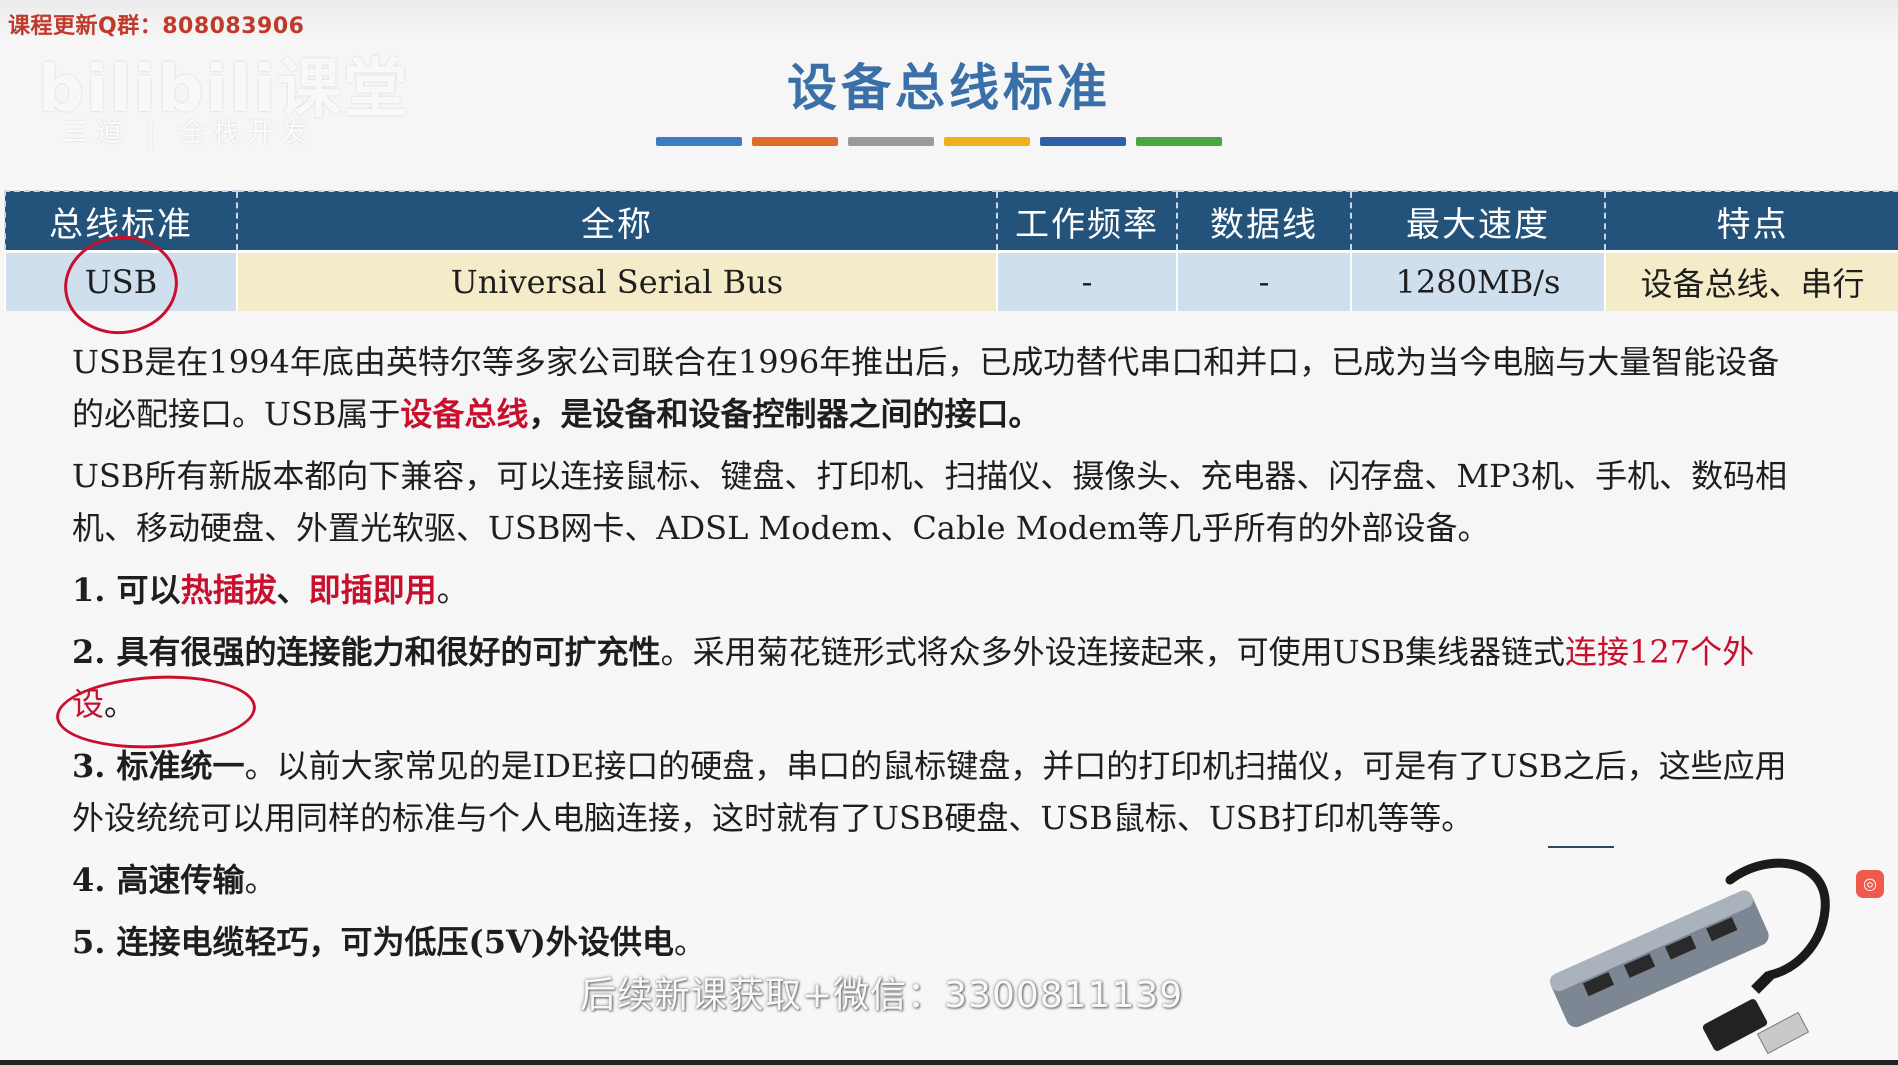  What do you see at coordinates (1751, 221) in the screenshot?
I see `header-features: 特点` at bounding box center [1751, 221].